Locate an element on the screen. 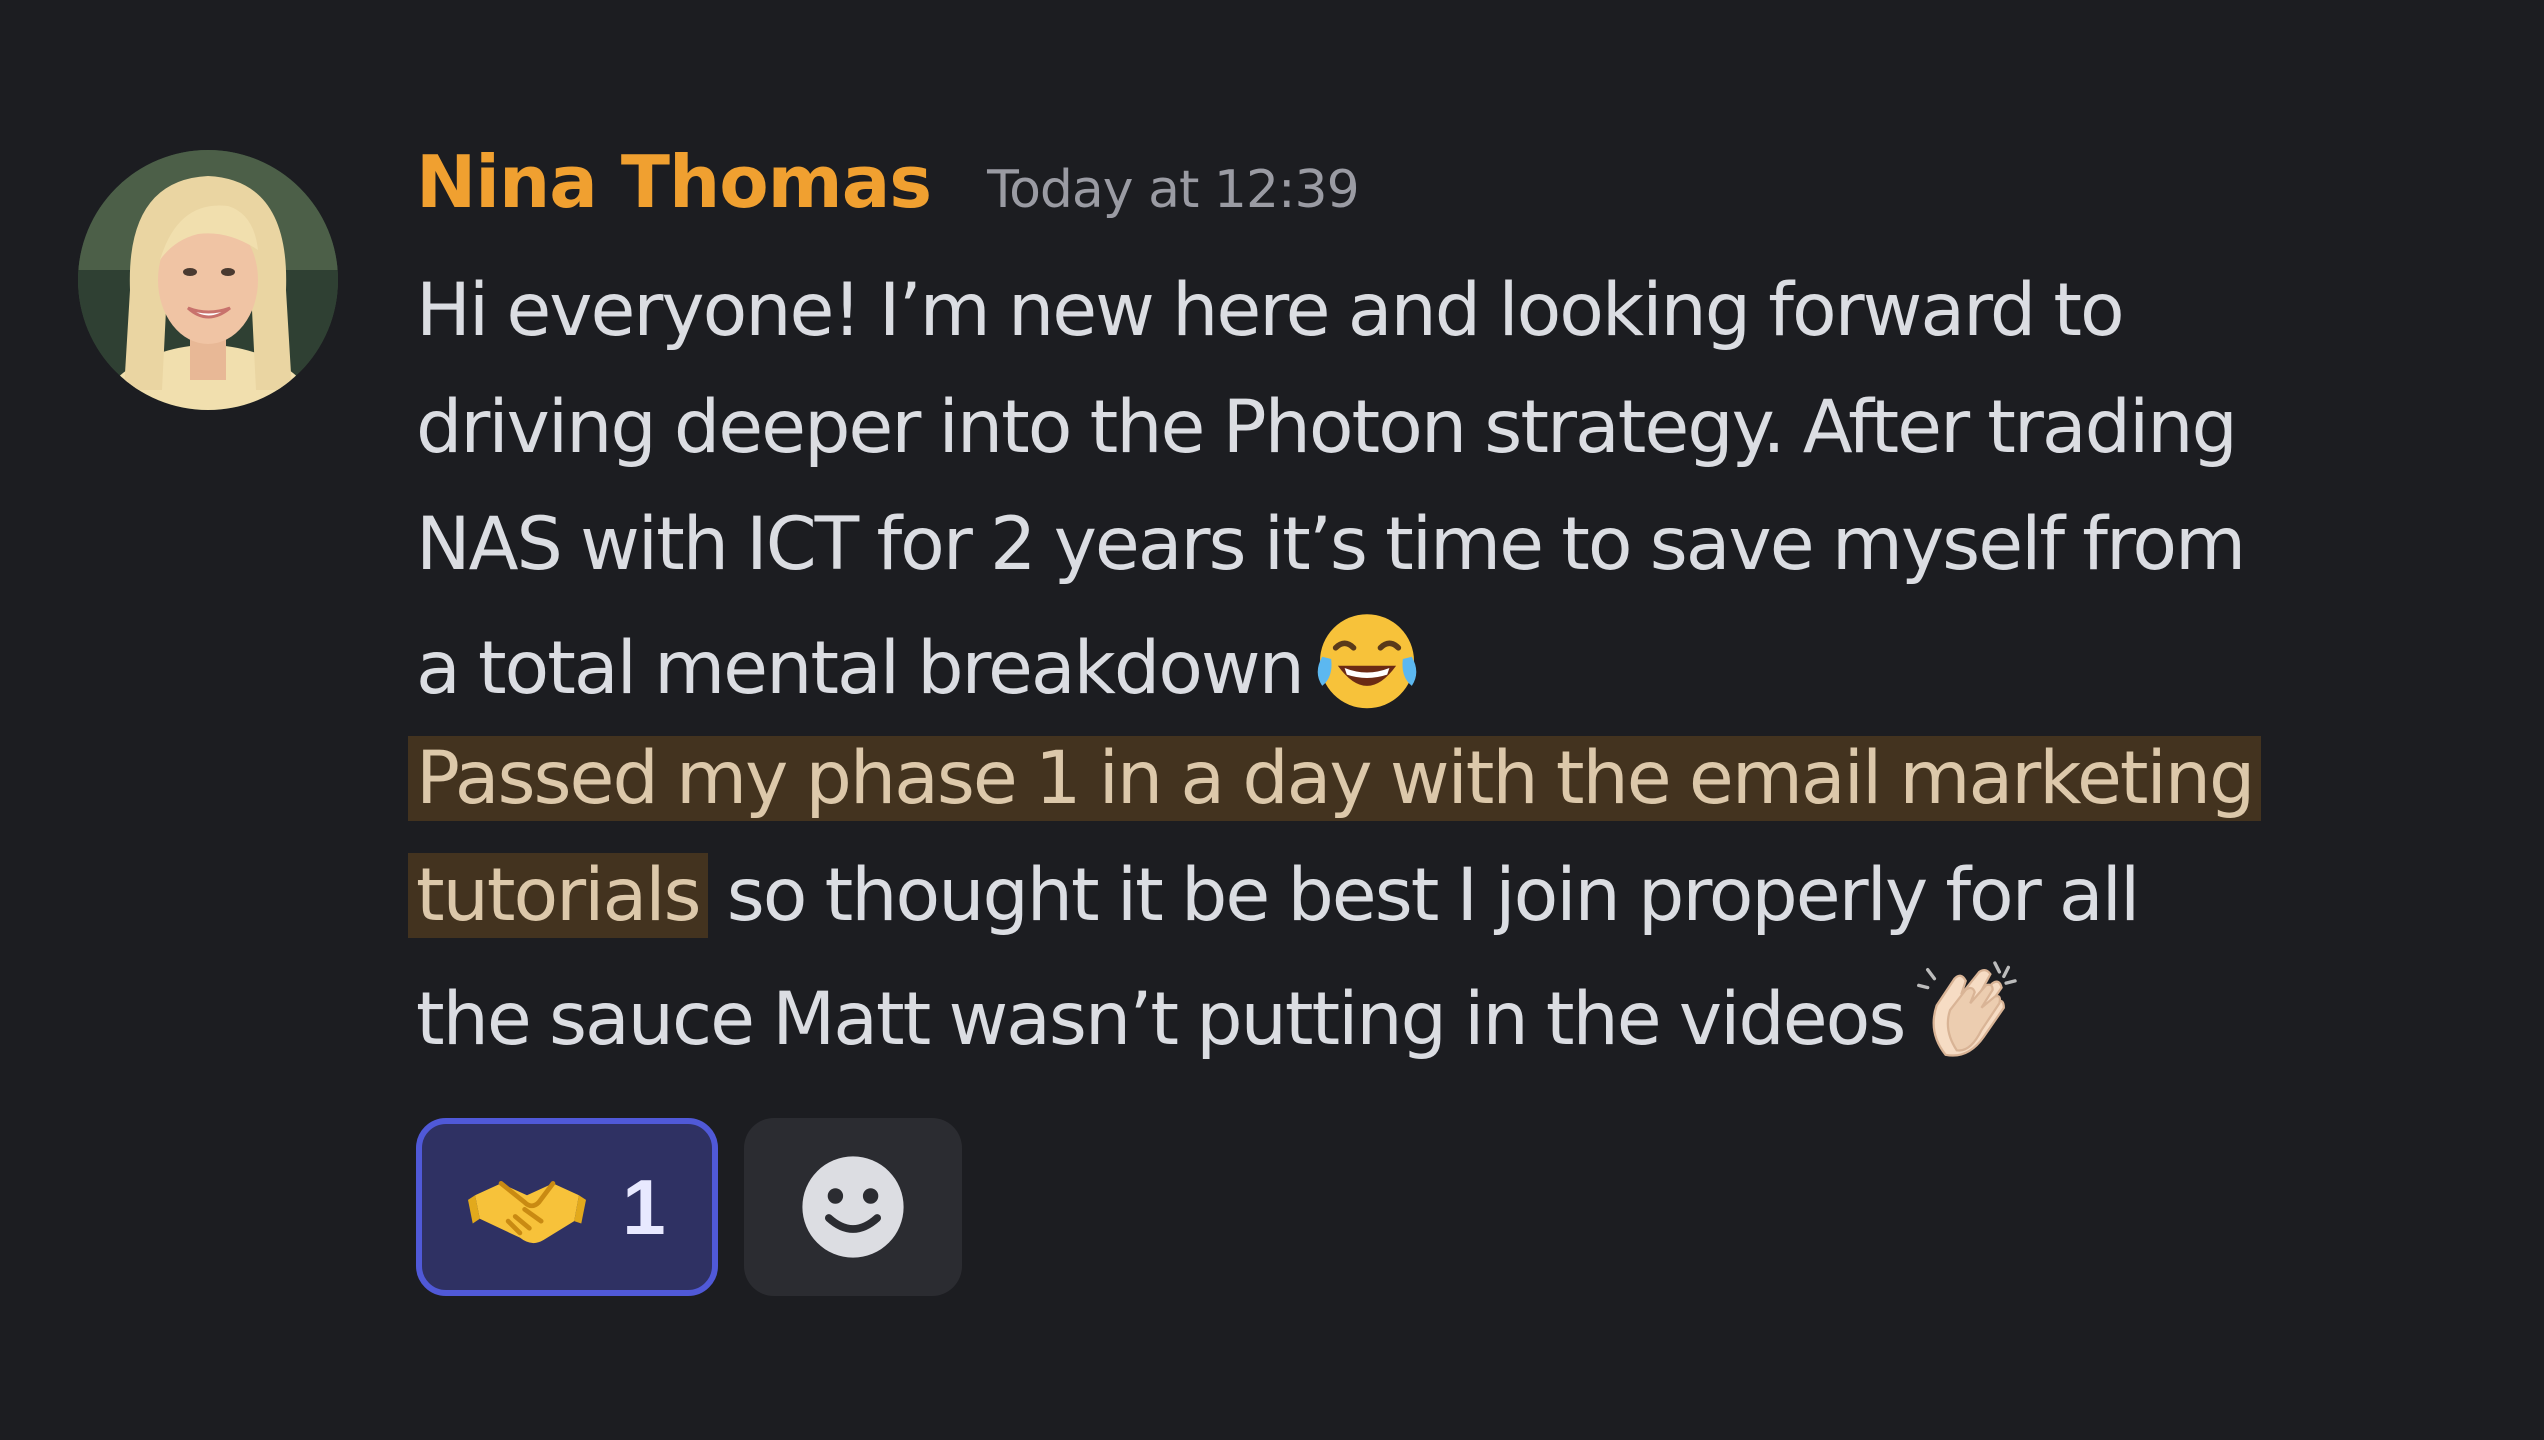 This screenshot has height=1440, width=2544. avatar is located at coordinates (208, 280).